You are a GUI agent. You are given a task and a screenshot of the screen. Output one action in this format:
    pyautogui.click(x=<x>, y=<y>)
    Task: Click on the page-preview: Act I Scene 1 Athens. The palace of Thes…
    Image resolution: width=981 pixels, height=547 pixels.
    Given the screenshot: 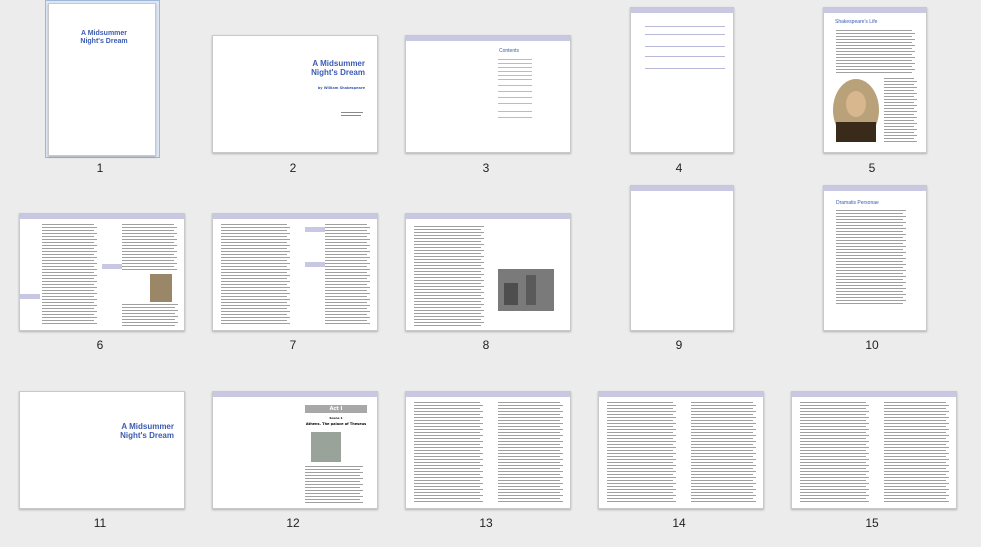 What is the action you would take?
    pyautogui.click(x=295, y=450)
    